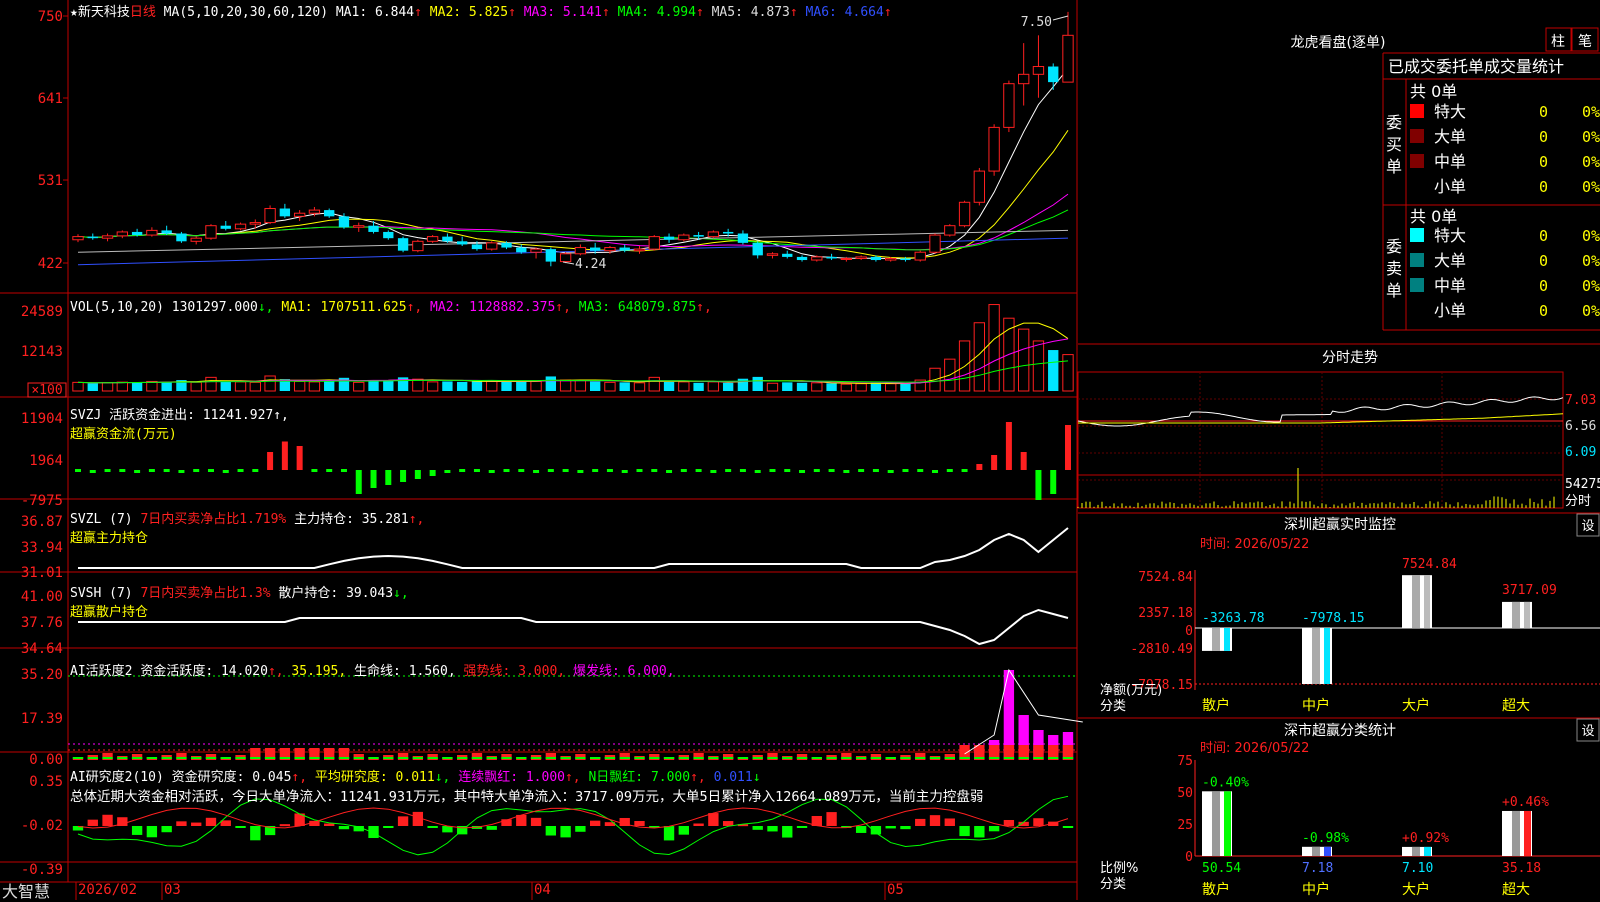 The height and width of the screenshot is (902, 1600). What do you see at coordinates (1185, 825) in the screenshot?
I see `cls-axis-label: 25` at bounding box center [1185, 825].